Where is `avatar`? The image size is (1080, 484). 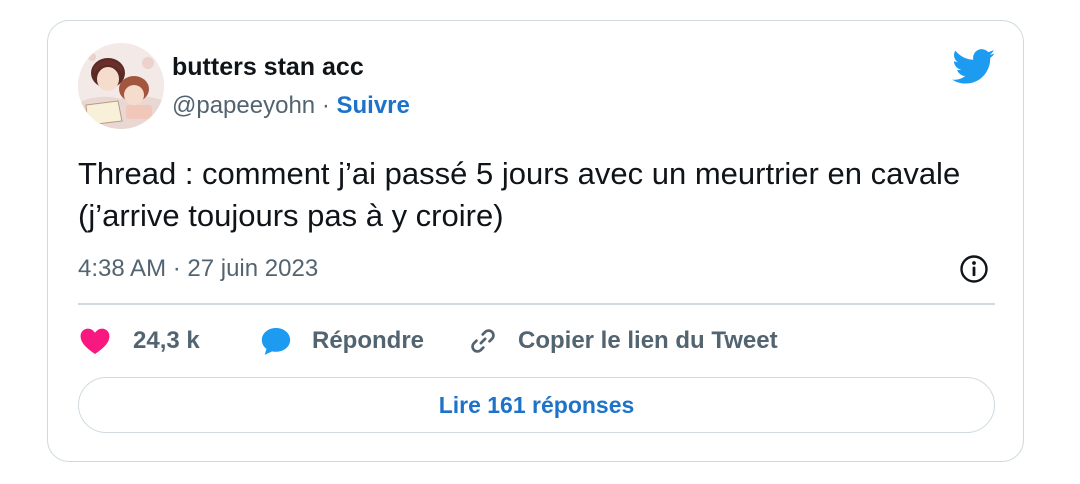
avatar is located at coordinates (121, 86).